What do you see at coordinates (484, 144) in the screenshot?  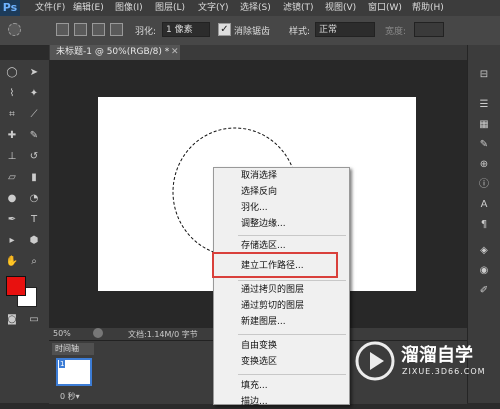 I see `panel-icon-brush: ✎` at bounding box center [484, 144].